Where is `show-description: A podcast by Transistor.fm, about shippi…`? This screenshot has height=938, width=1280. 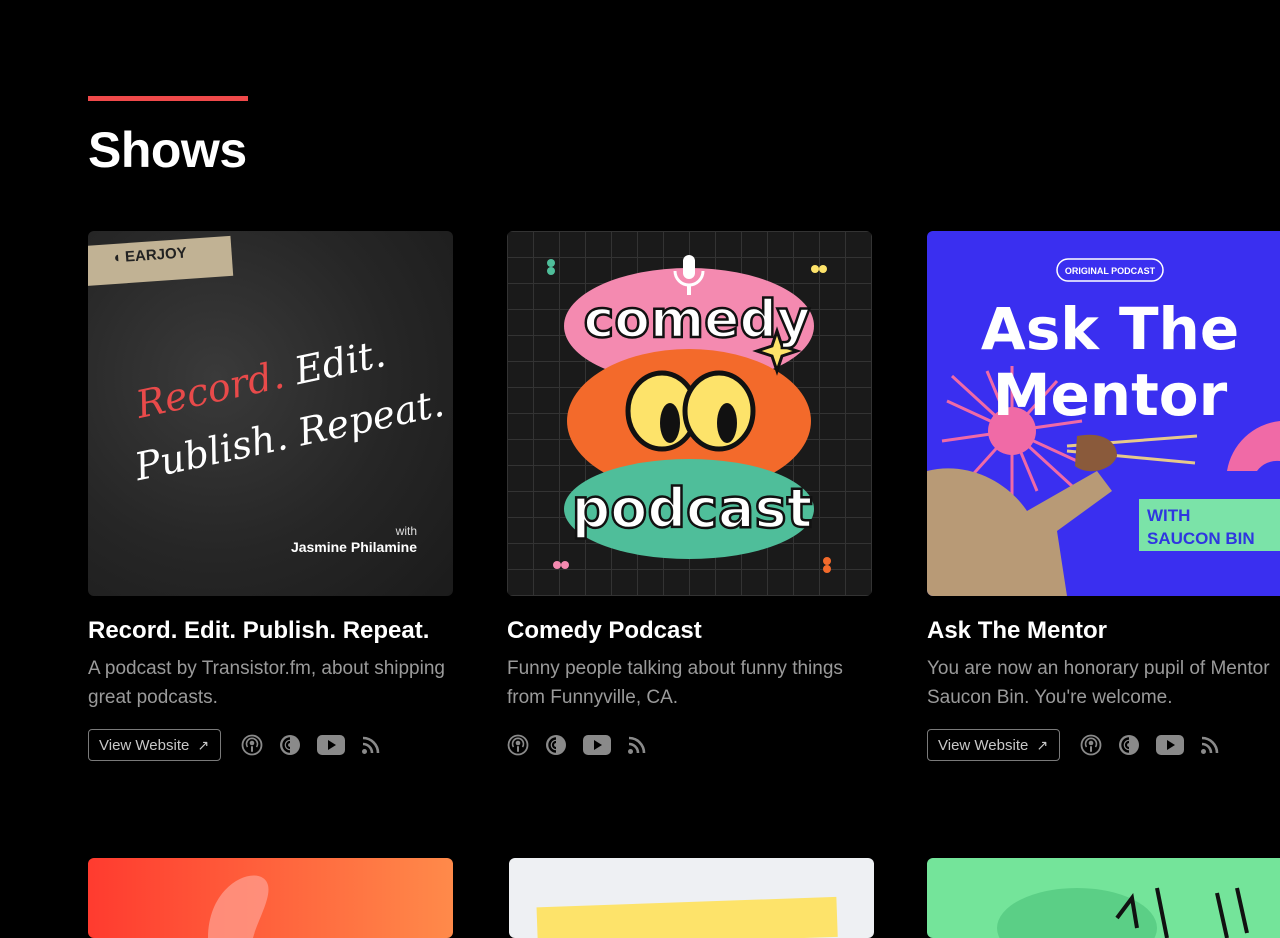
show-description: A podcast by Transistor.fm, about shippi… is located at coordinates (266, 683).